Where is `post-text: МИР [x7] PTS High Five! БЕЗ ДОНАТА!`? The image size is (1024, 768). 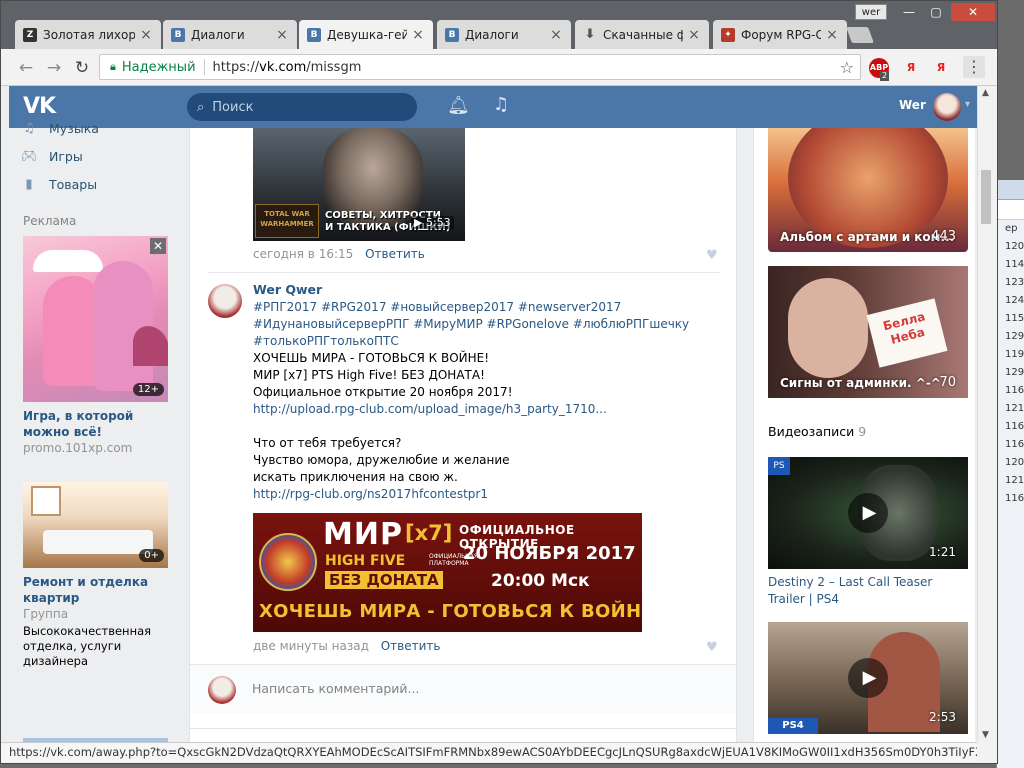
post-text: МИР [x7] PTS High Five! БЕЗ ДОНАТА! is located at coordinates (369, 375).